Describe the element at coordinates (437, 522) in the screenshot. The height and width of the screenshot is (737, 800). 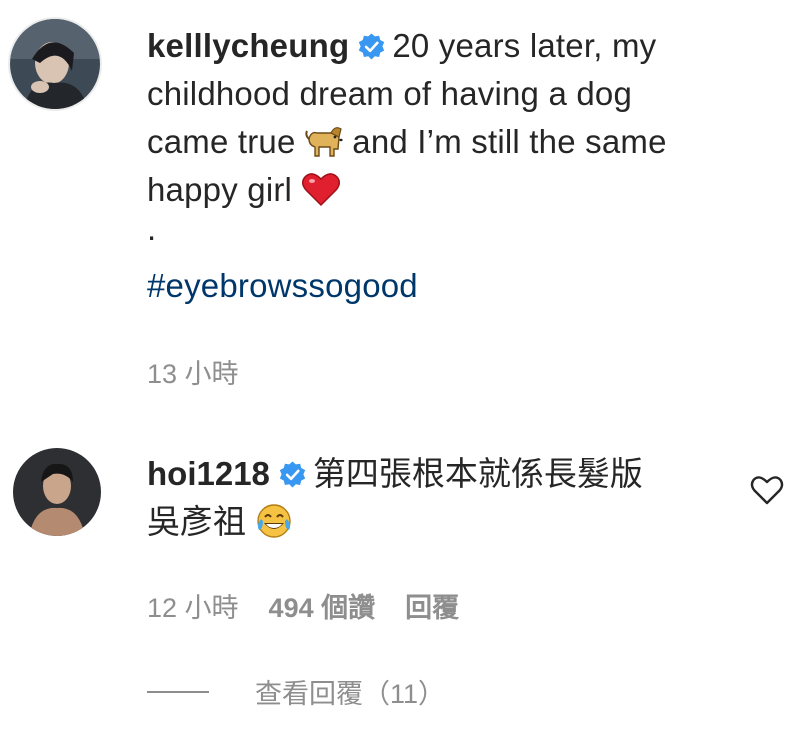
I see `comment-line-2: 吳彥祖` at that location.